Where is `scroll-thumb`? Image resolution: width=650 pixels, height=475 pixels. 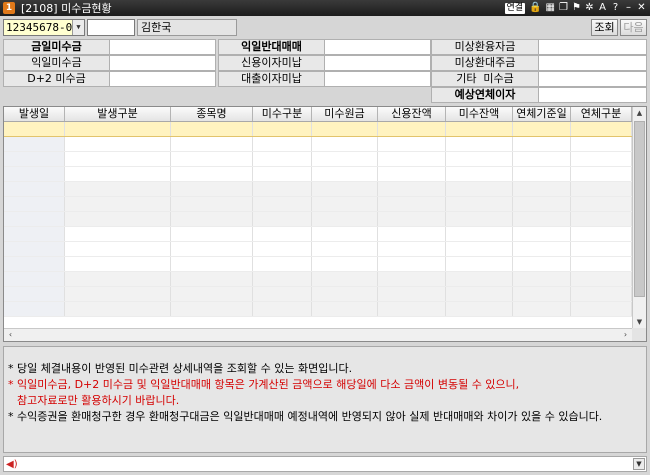 scroll-thumb is located at coordinates (639, 209).